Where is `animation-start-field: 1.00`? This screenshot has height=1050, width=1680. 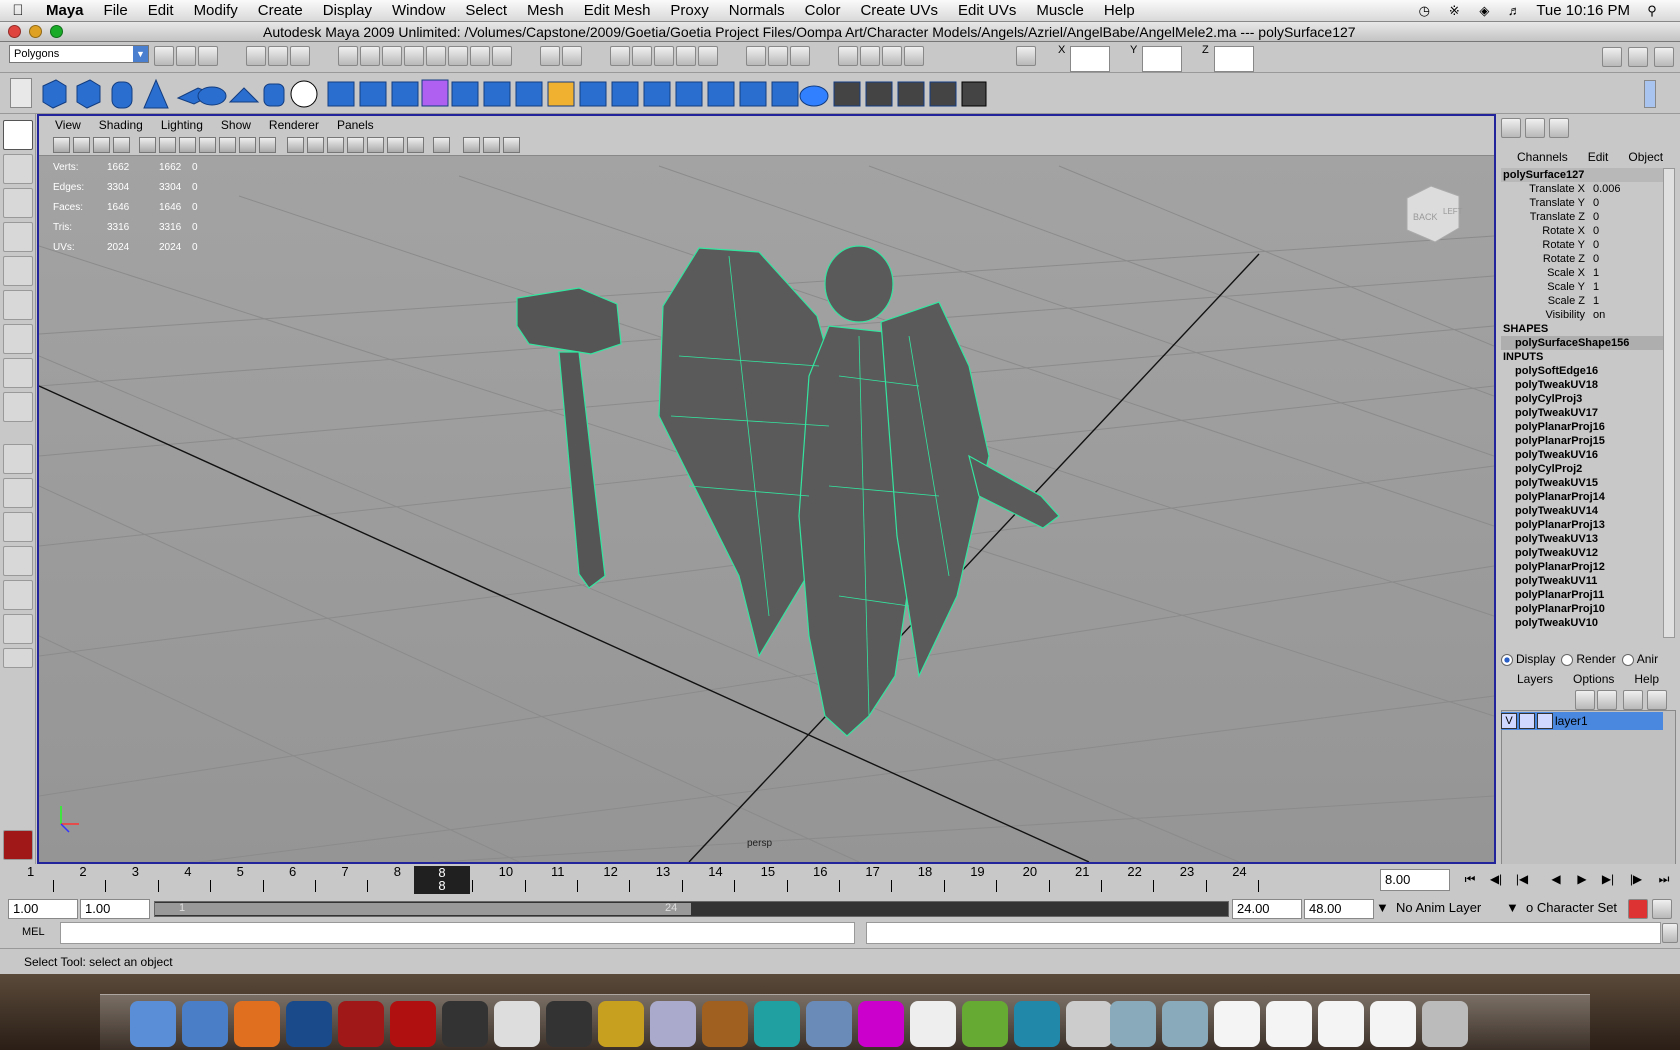
animation-start-field: 1.00 is located at coordinates (43, 909).